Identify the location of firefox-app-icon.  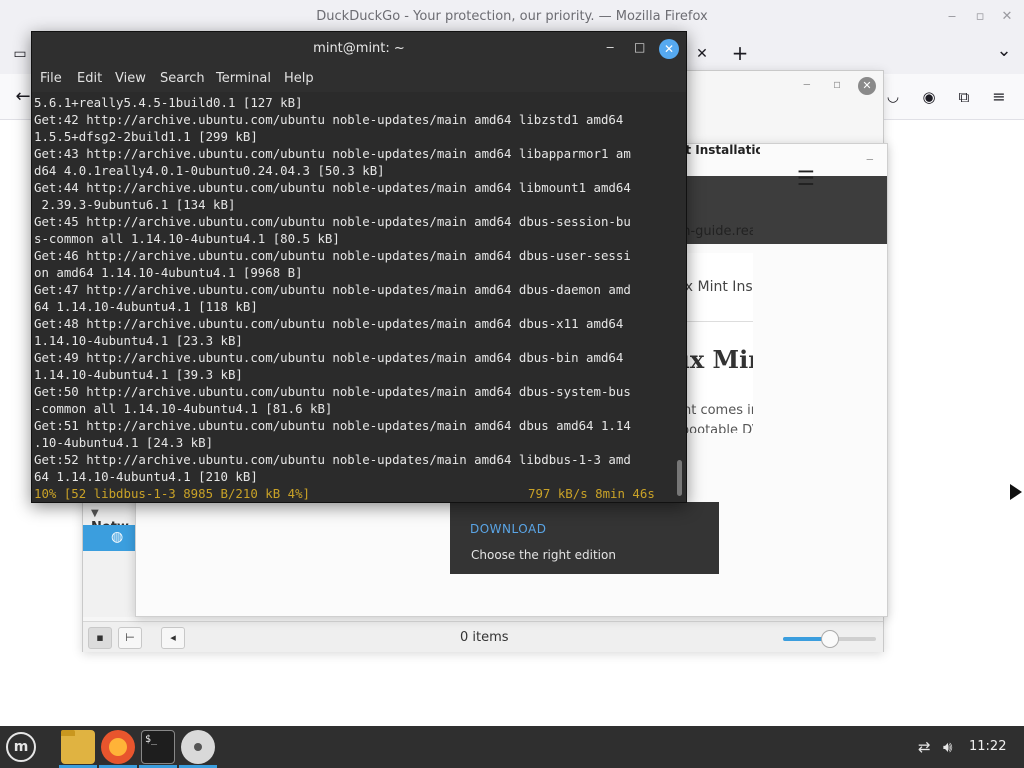
(118, 747).